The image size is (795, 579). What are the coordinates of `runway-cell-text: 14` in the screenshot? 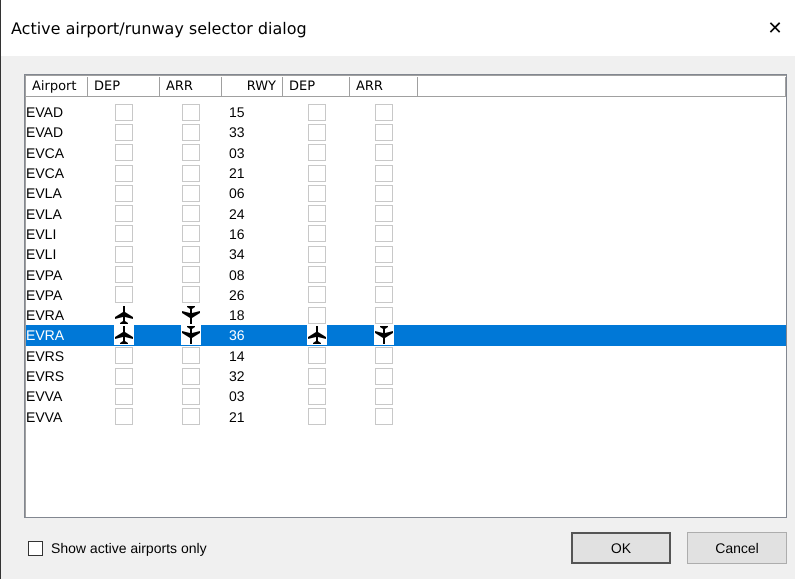 It's located at (236, 356).